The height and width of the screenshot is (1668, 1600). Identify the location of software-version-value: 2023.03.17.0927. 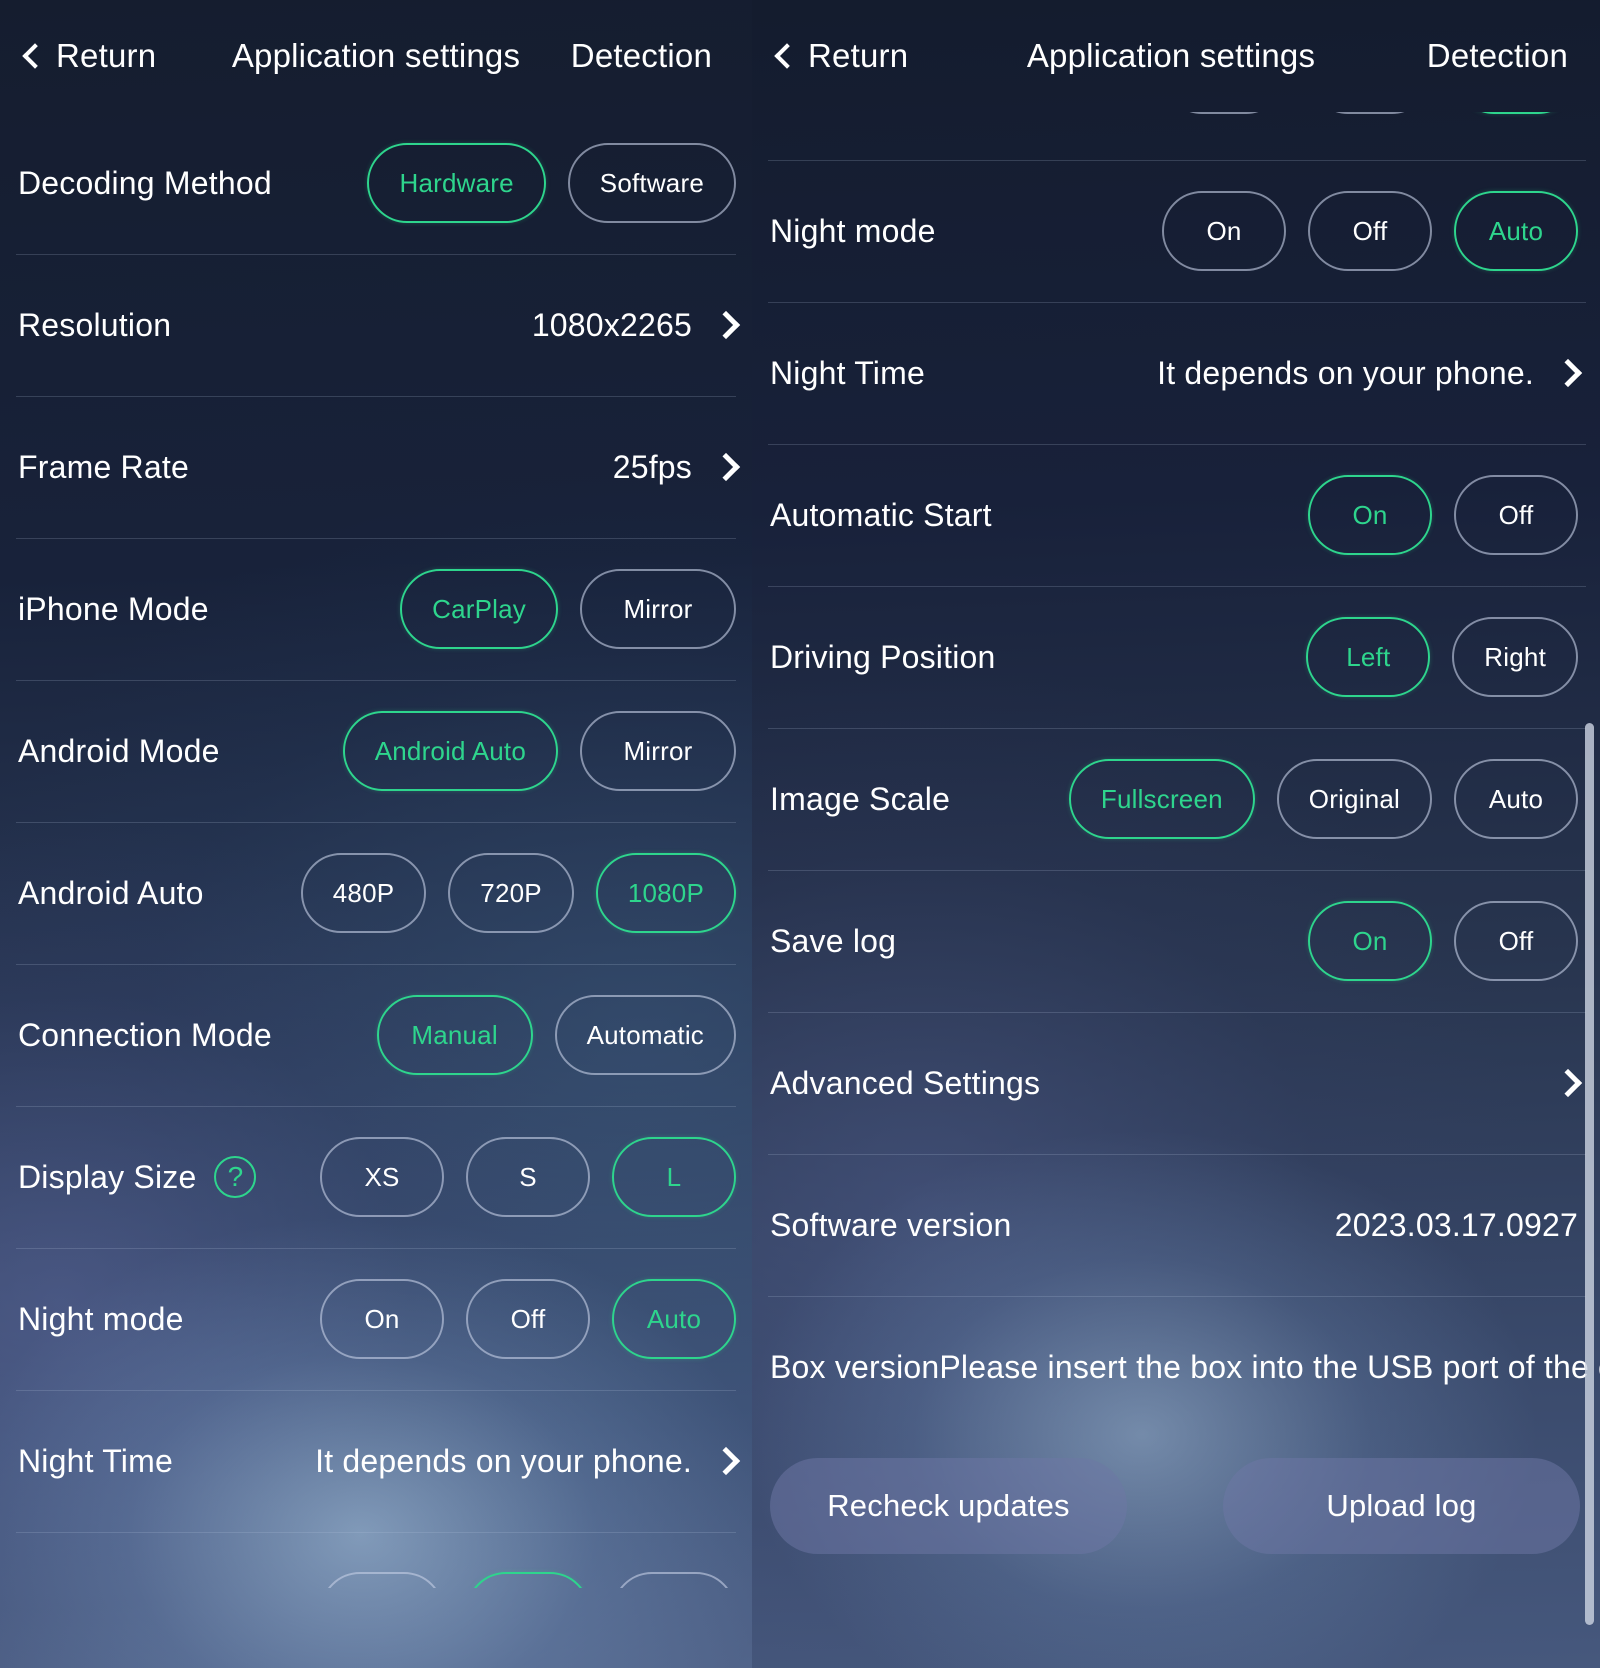
(1456, 1224).